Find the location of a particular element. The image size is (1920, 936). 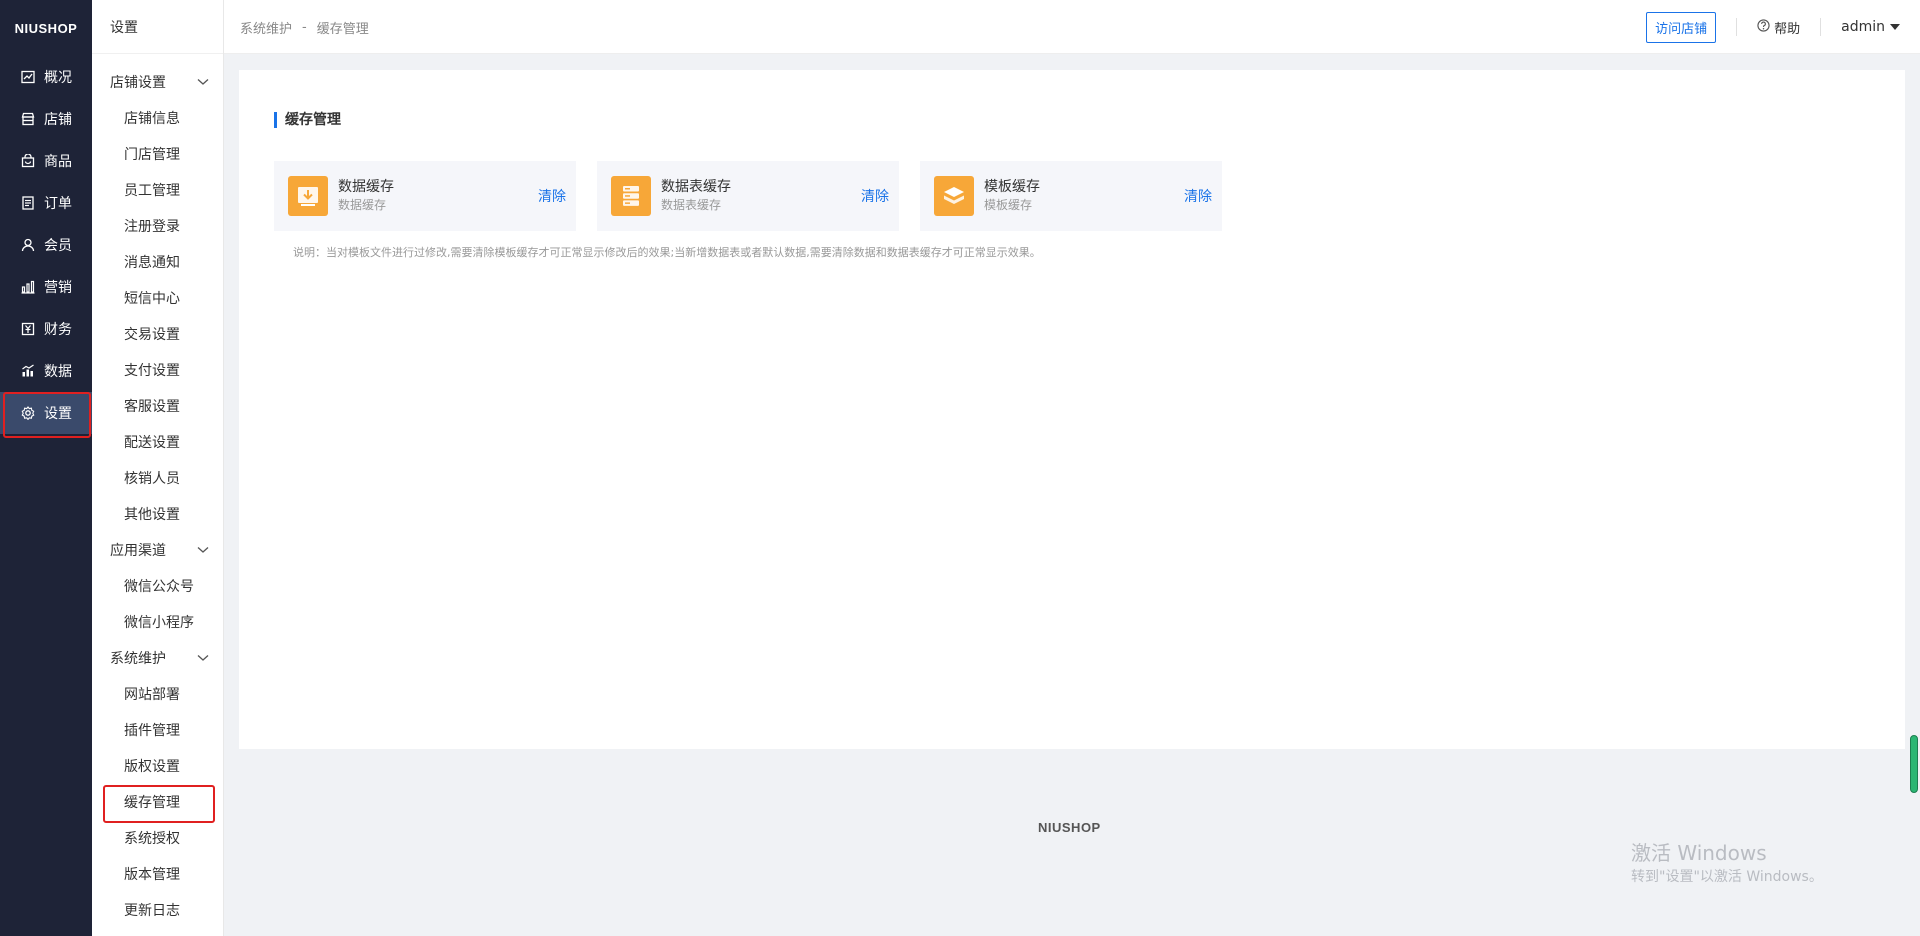

nav-item-label: 店铺 is located at coordinates (58, 120).